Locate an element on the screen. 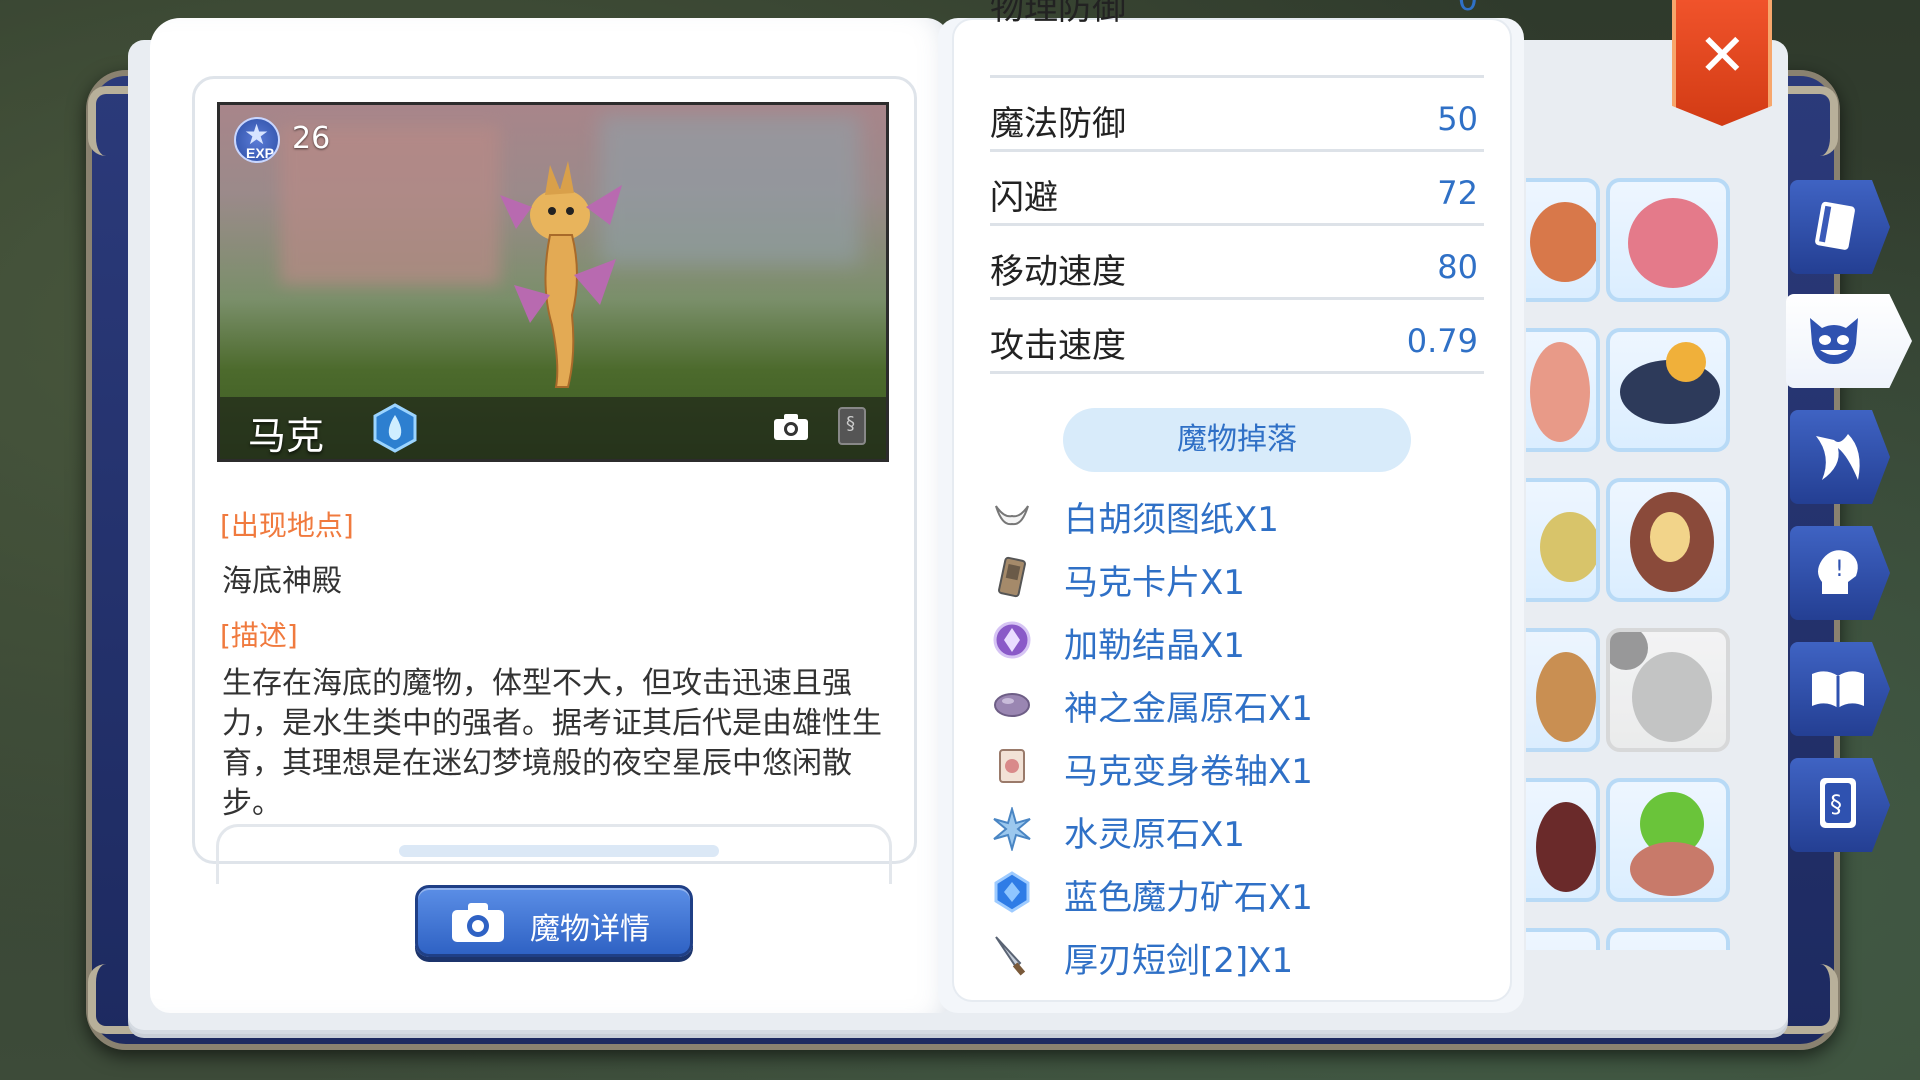  exp-badge: ★ EXP is located at coordinates (257, 140).